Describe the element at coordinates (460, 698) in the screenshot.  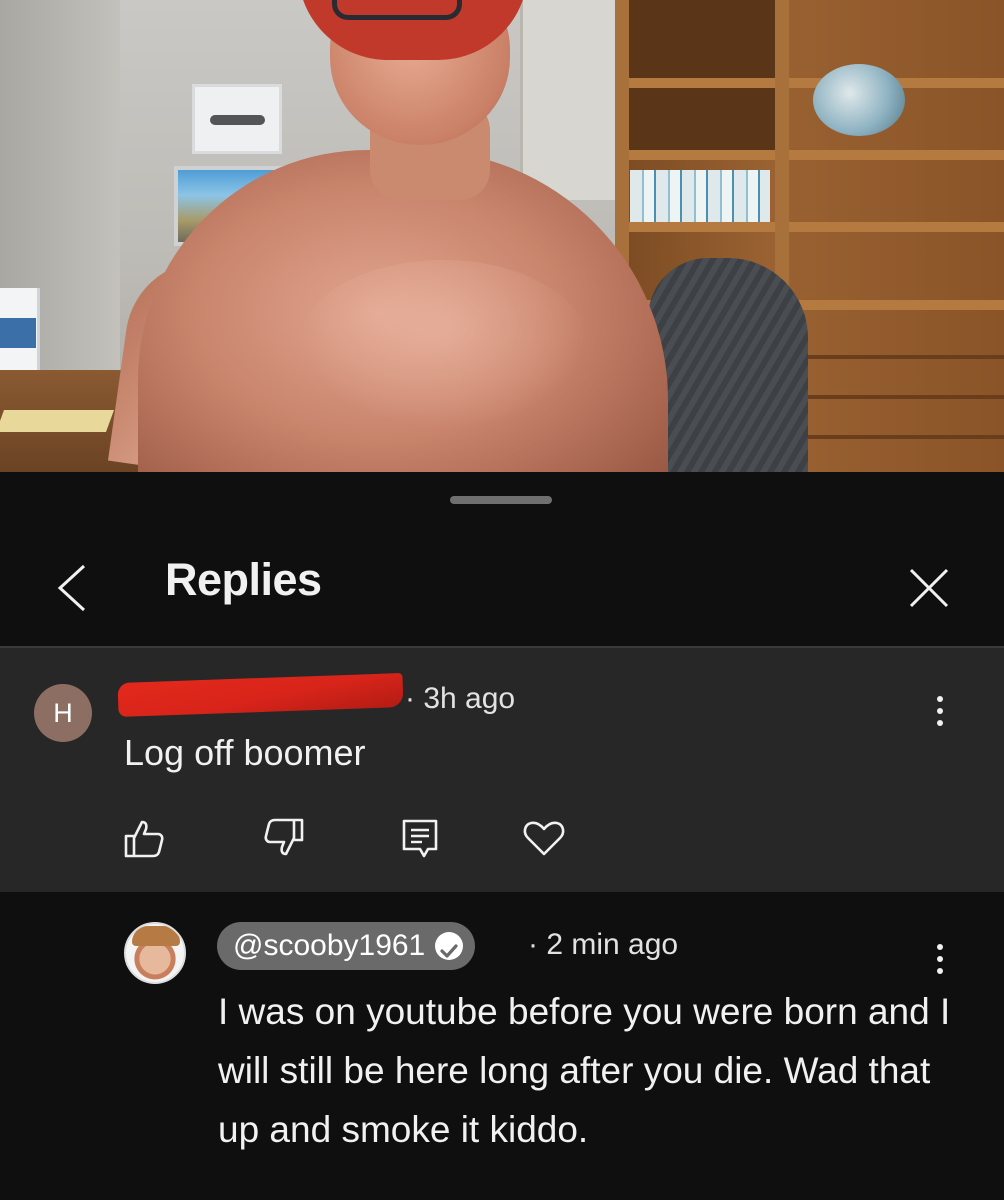
I see `comment-timestamp: · 3h ago` at that location.